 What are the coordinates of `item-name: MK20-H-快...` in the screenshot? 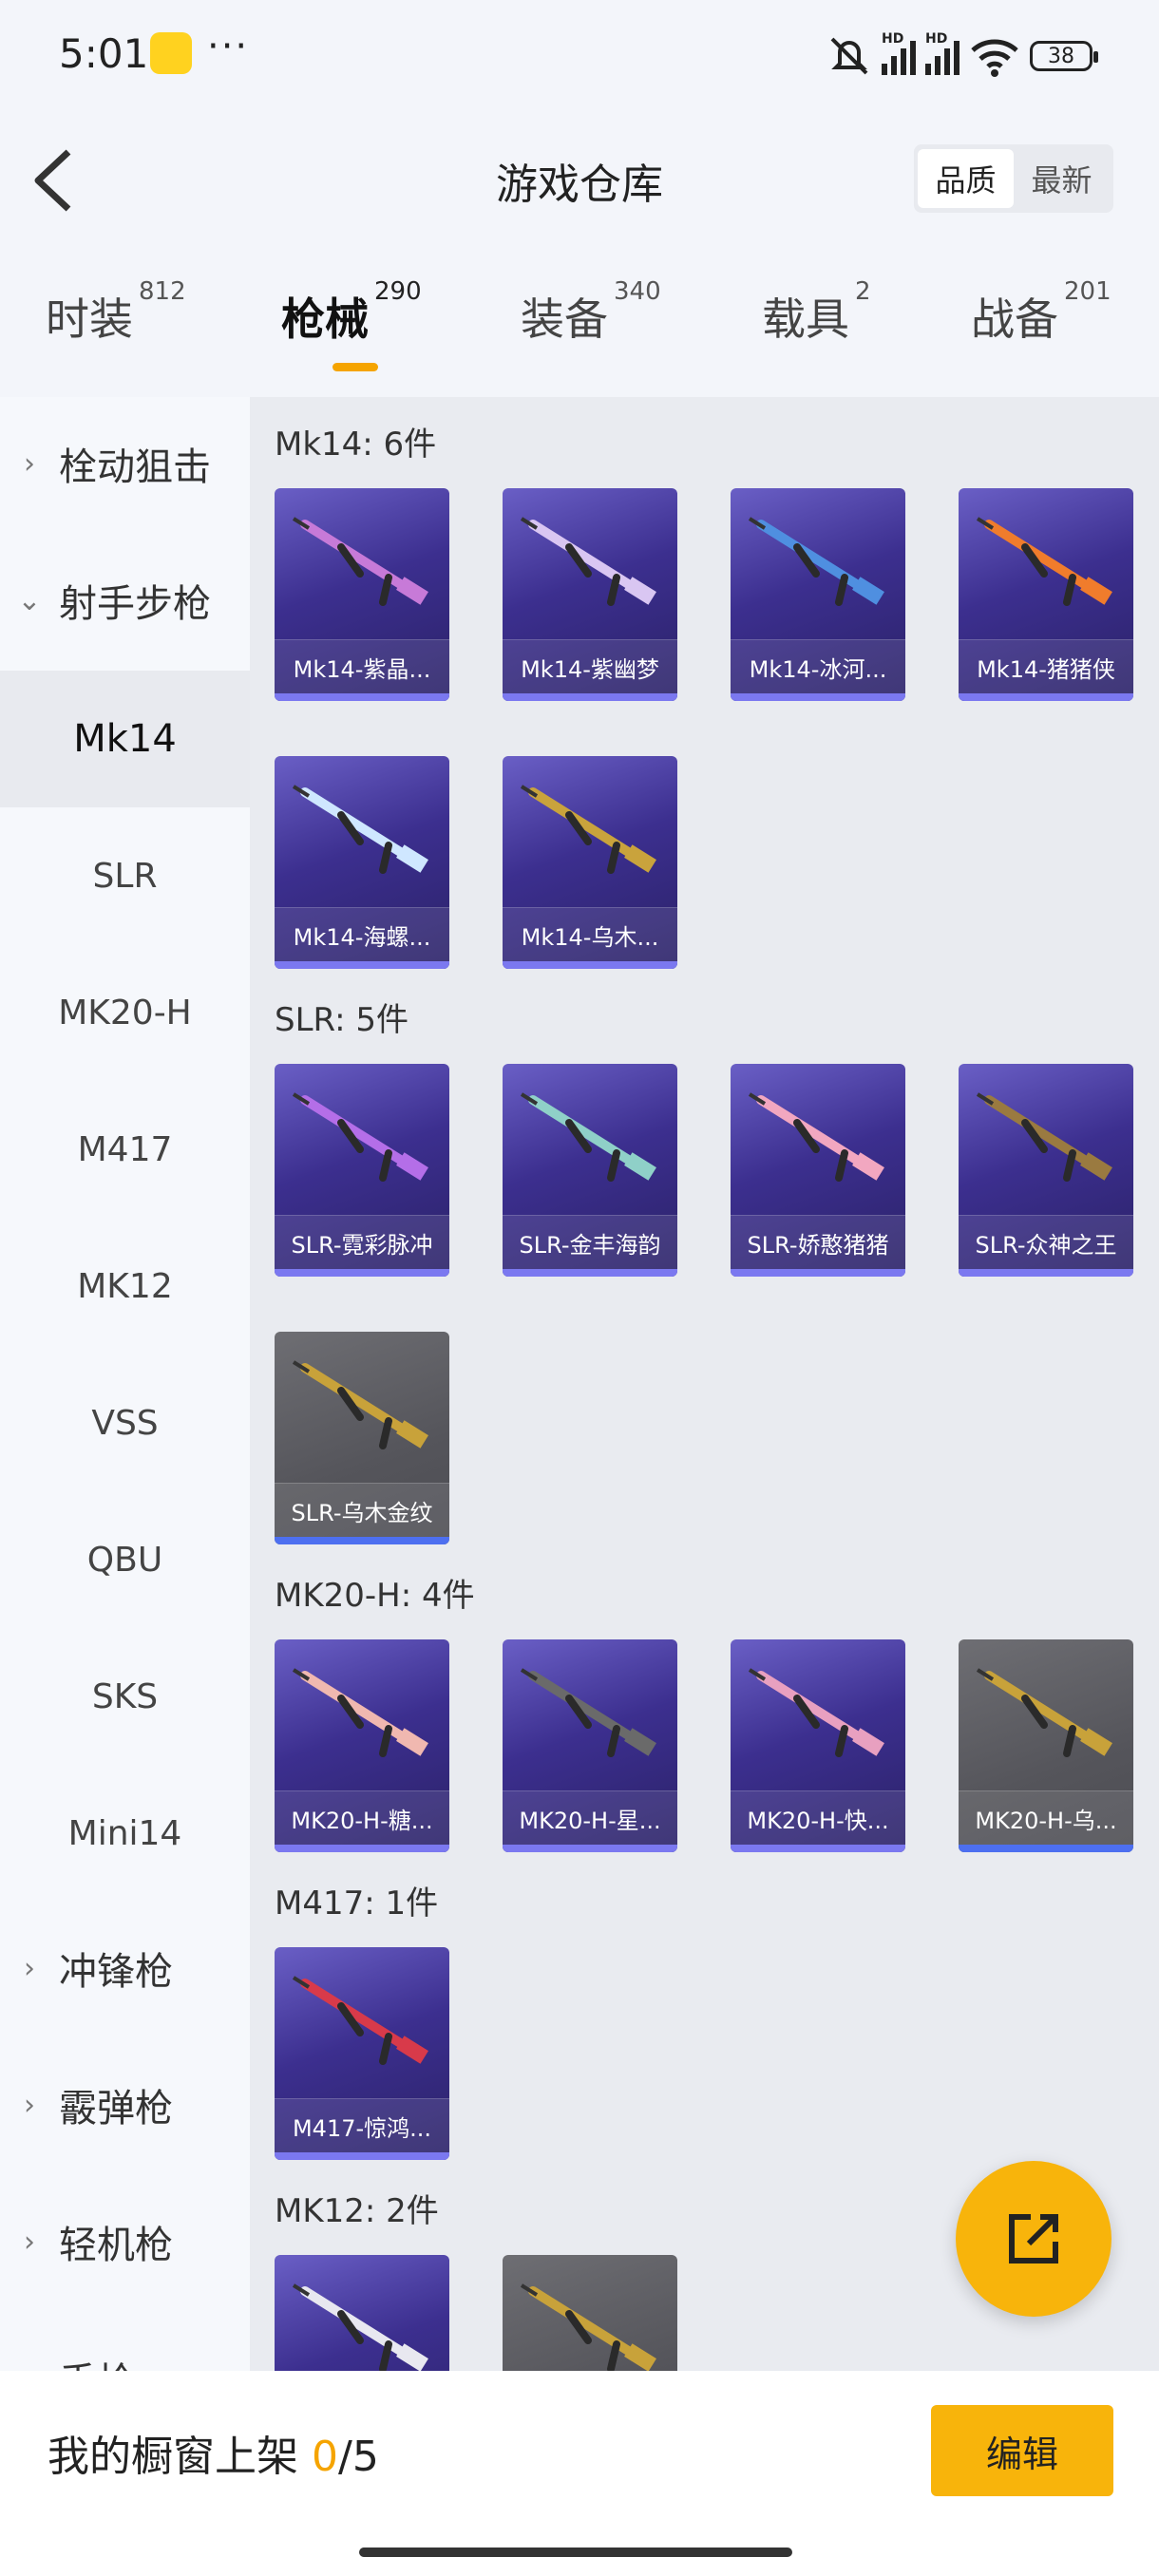 It's located at (818, 1817).